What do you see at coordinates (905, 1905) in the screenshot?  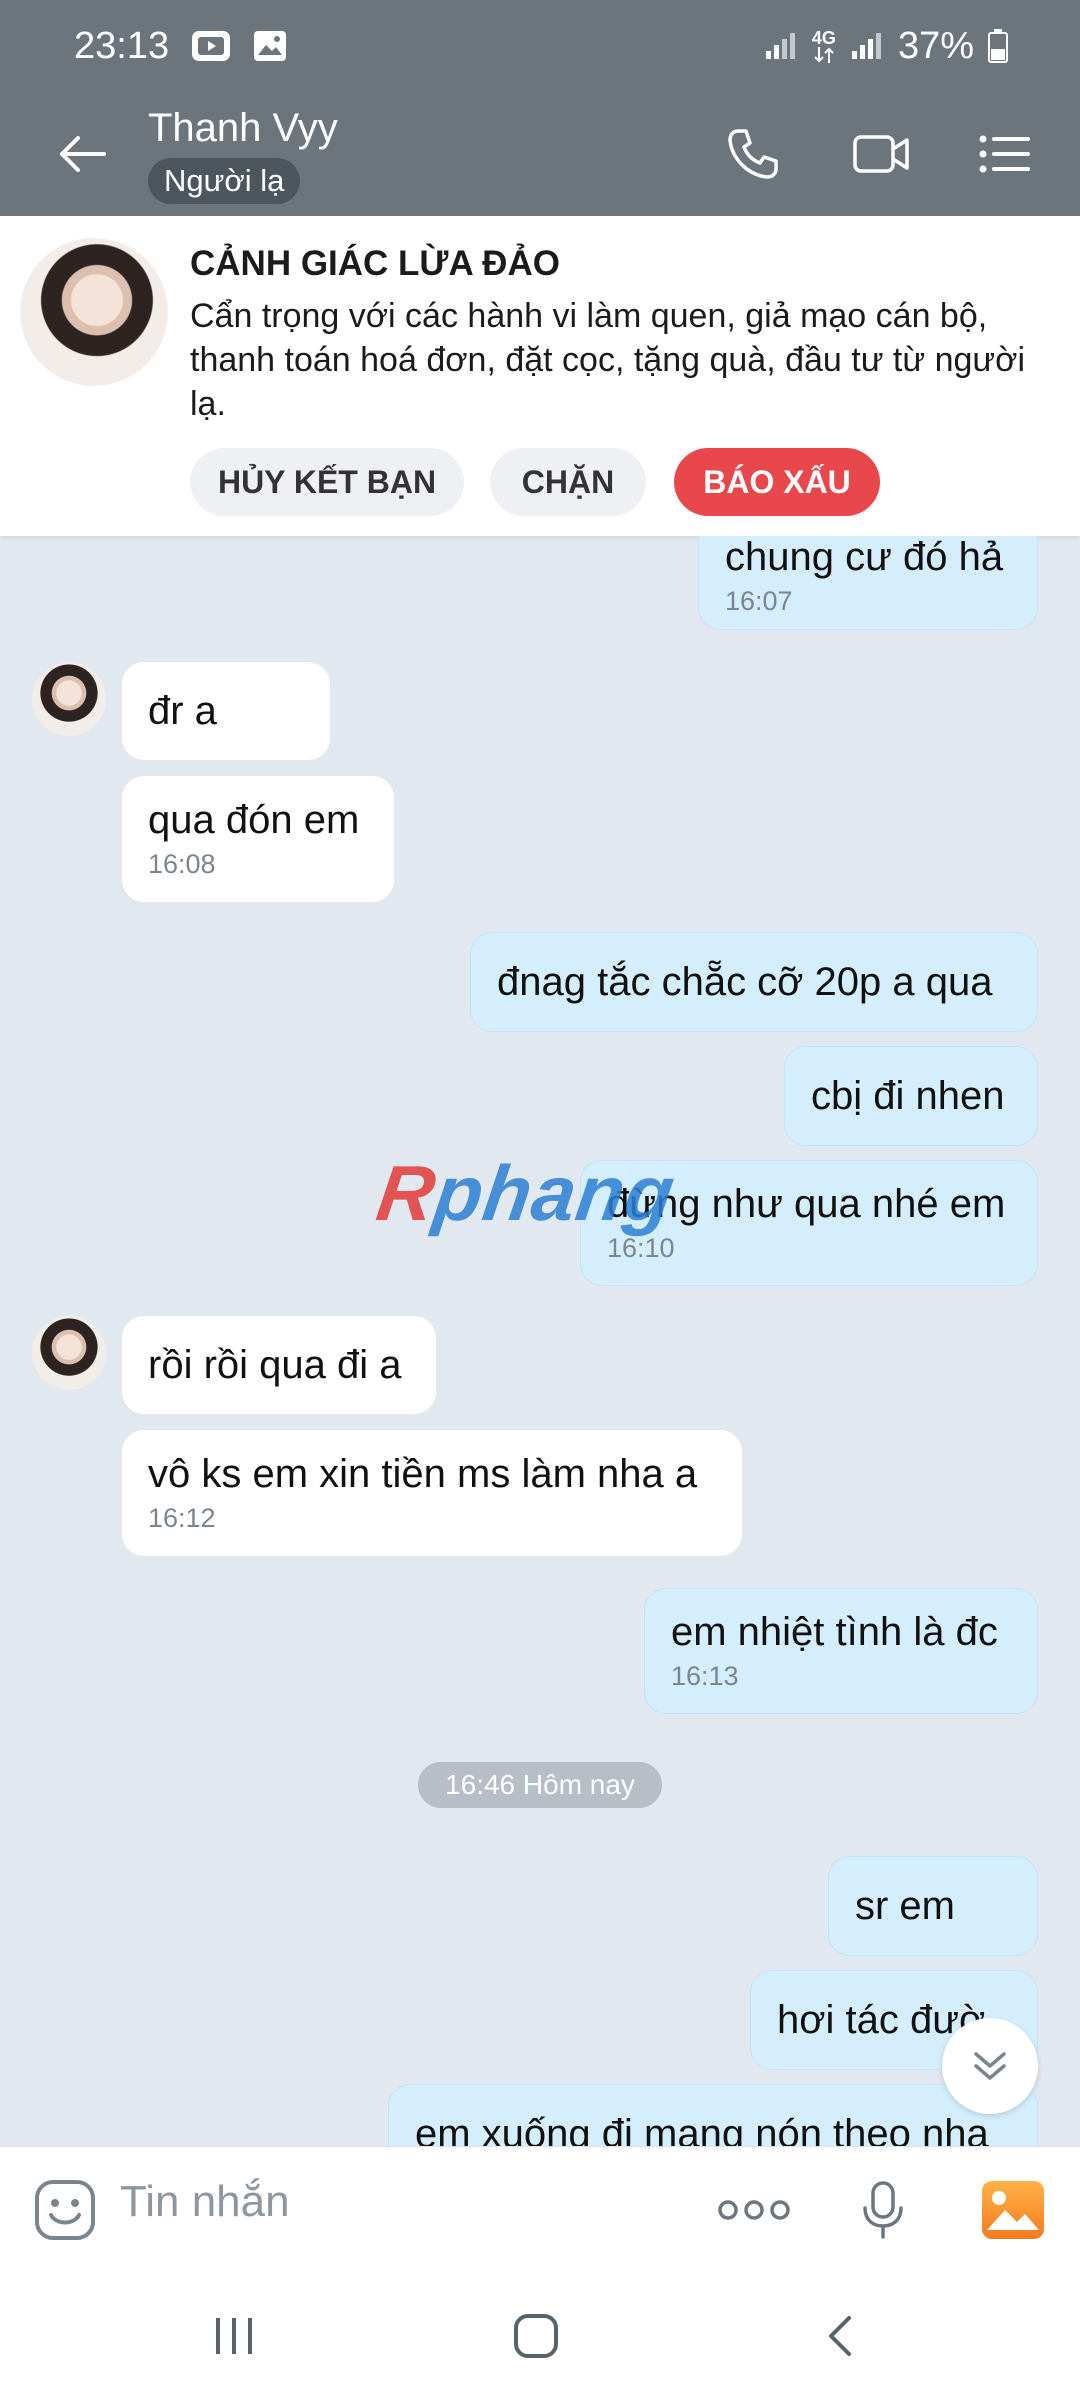 I see `message-text: sr em` at bounding box center [905, 1905].